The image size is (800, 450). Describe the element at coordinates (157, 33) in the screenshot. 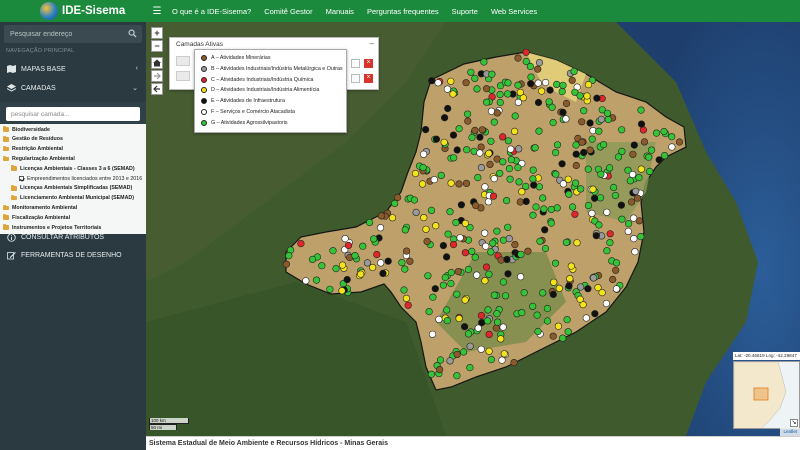

I see `zoom-in-button: +` at that location.